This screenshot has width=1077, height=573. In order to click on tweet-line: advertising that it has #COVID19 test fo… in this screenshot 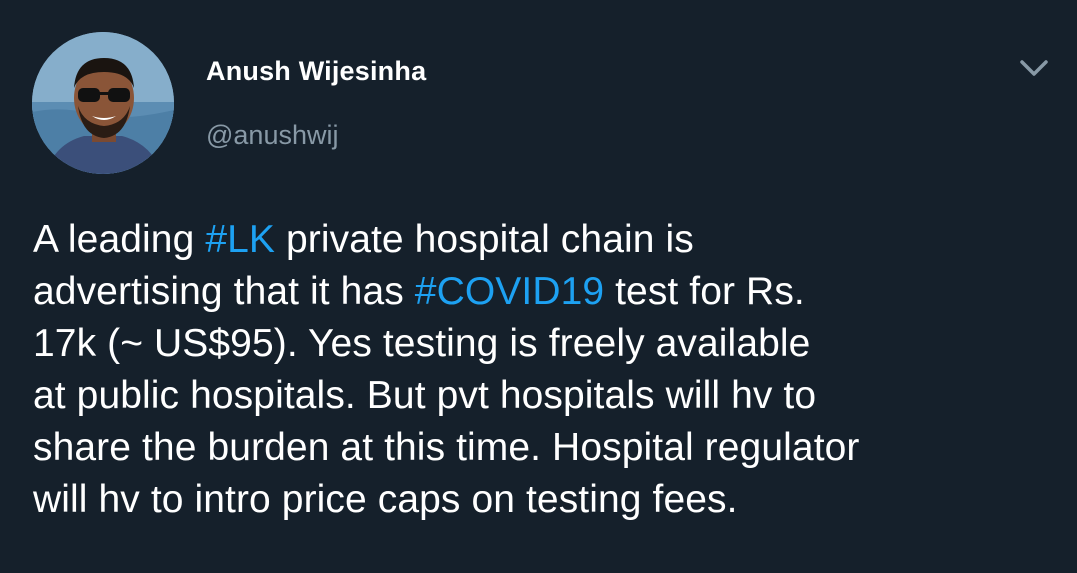, I will do `click(548, 292)`.